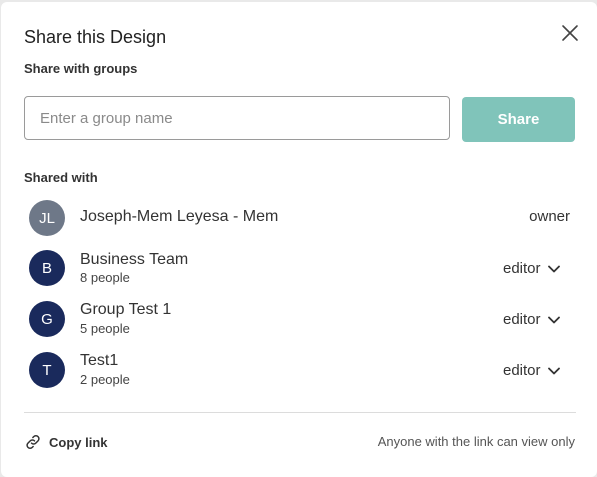 The height and width of the screenshot is (477, 597). I want to click on member-name: Test1, so click(99, 360).